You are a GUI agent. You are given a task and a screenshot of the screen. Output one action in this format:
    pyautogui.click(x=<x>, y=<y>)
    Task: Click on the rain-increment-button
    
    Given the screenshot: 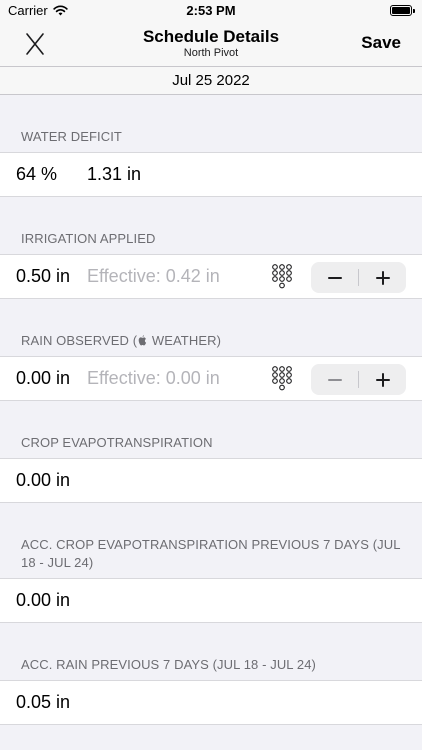 What is the action you would take?
    pyautogui.click(x=382, y=379)
    